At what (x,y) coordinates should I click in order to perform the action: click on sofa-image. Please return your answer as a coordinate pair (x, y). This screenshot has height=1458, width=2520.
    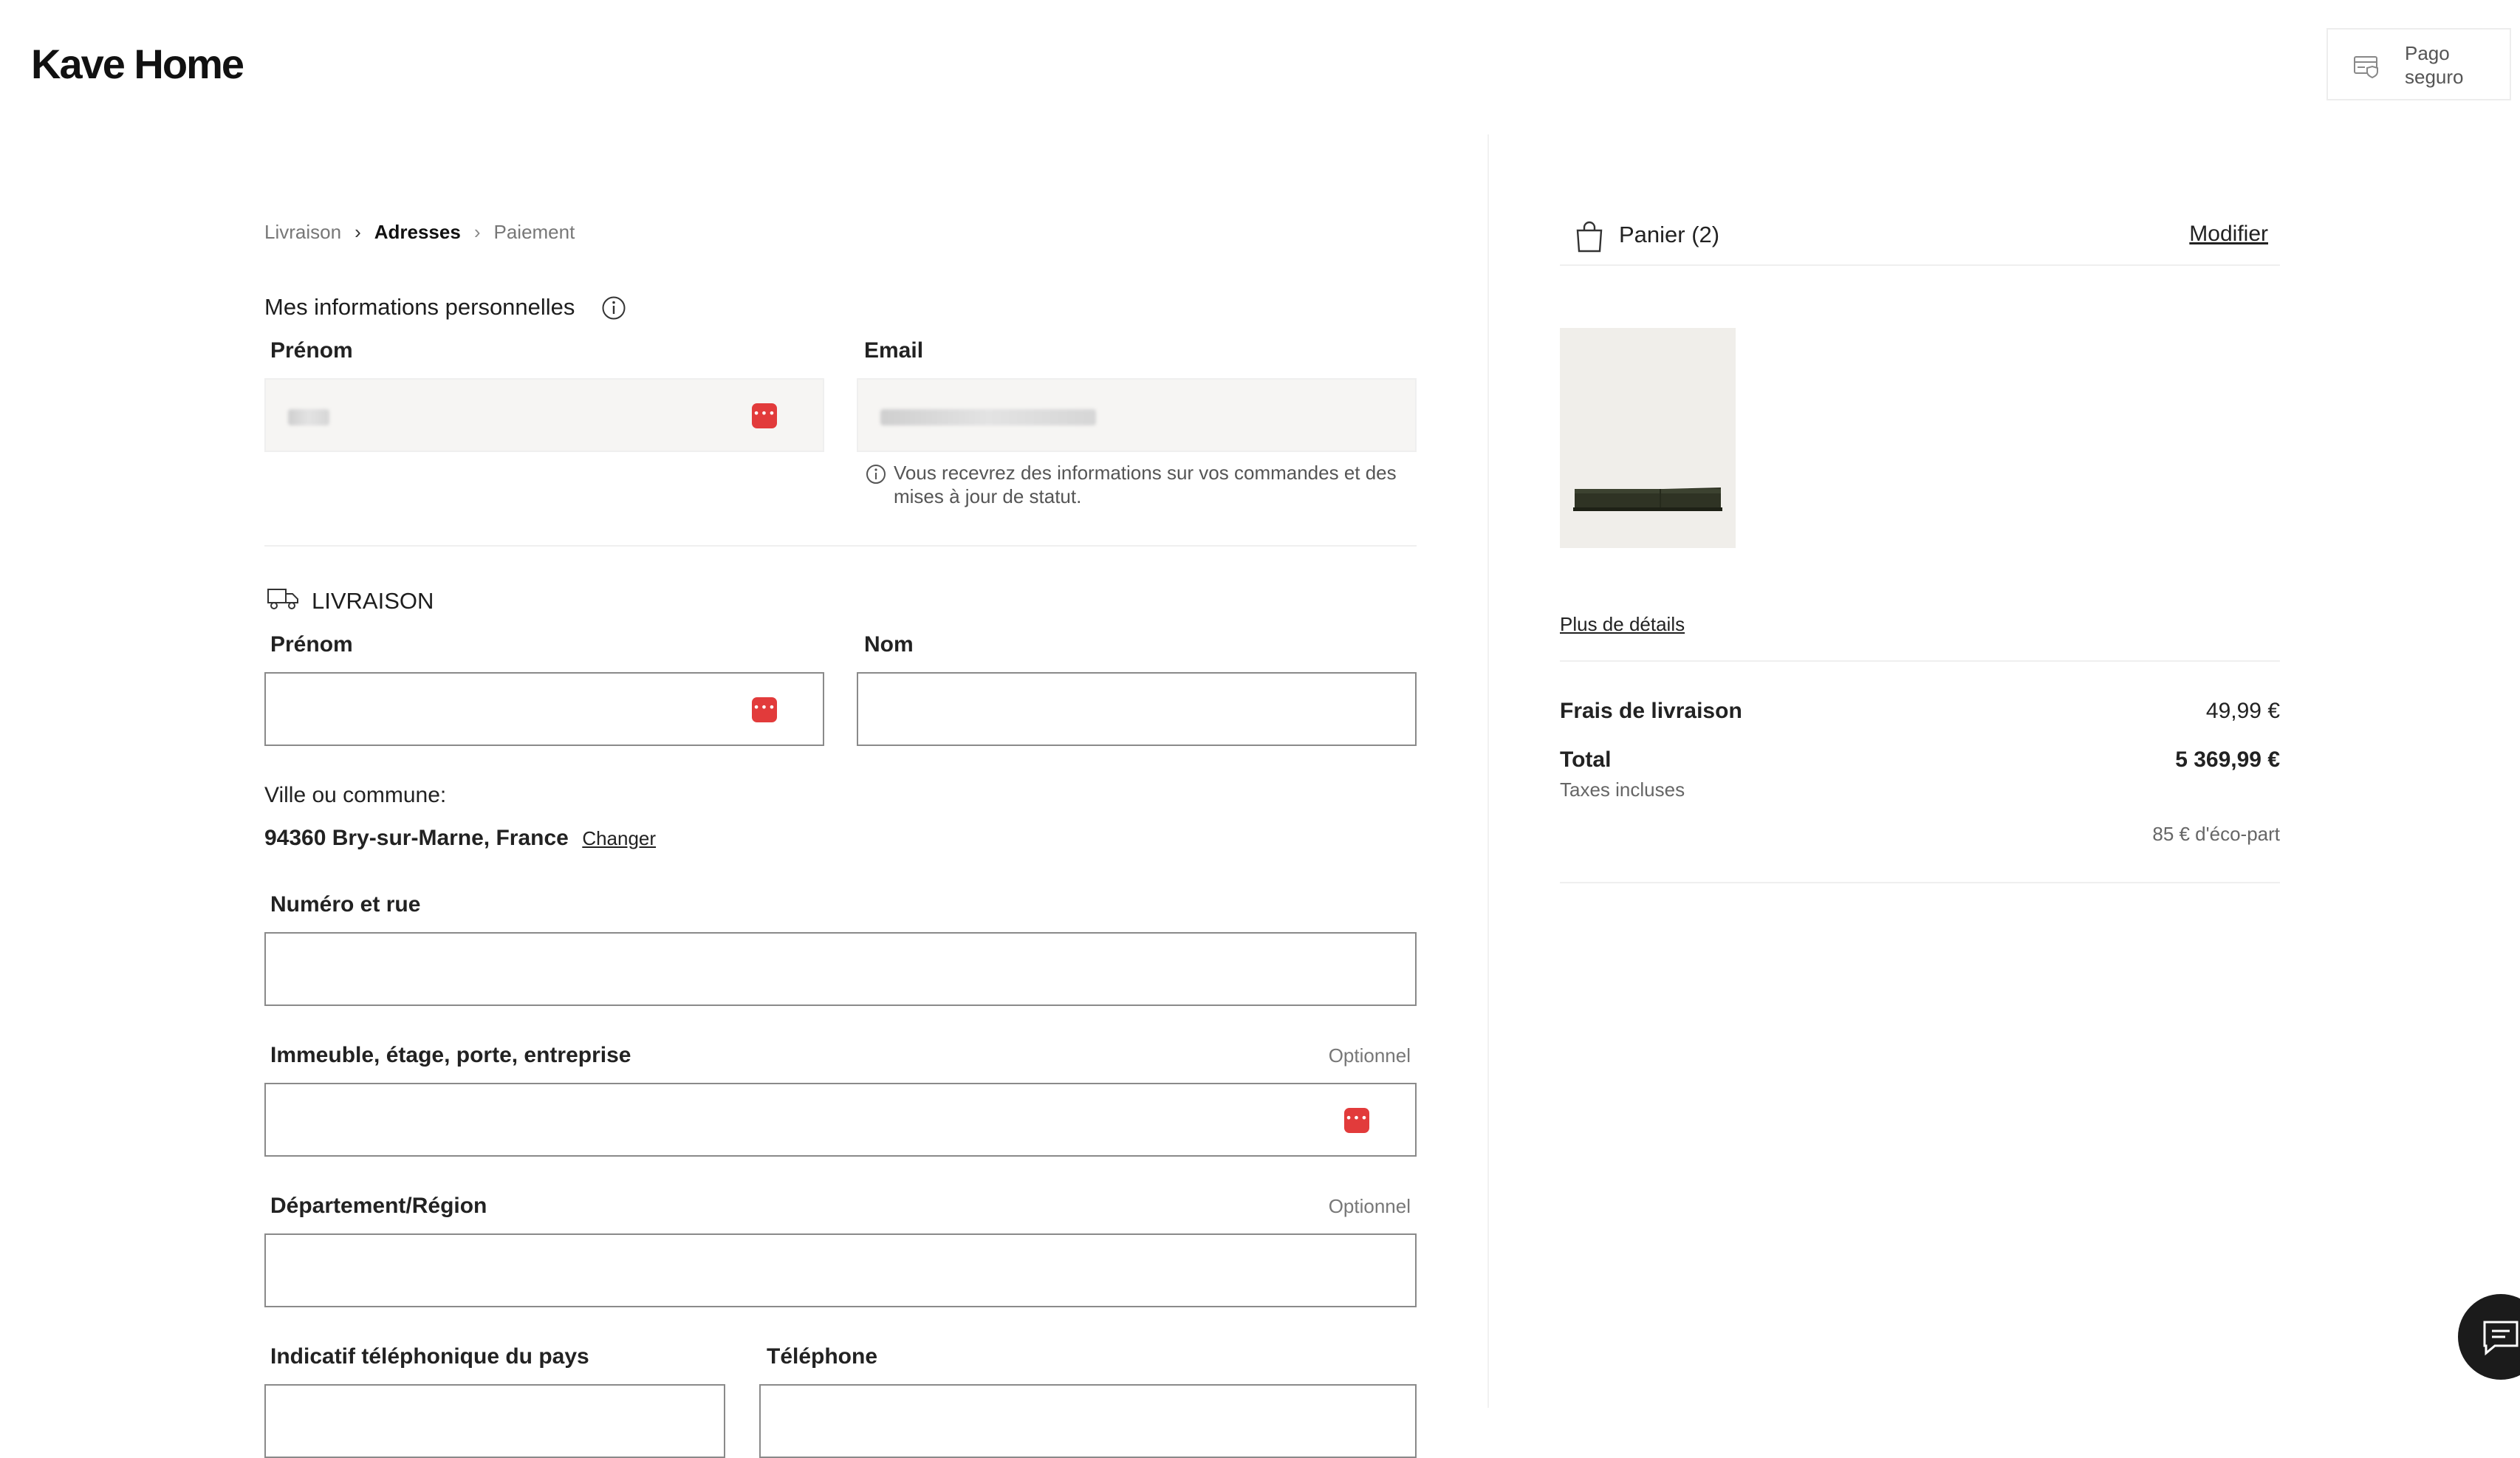
    Looking at the image, I should click on (1647, 499).